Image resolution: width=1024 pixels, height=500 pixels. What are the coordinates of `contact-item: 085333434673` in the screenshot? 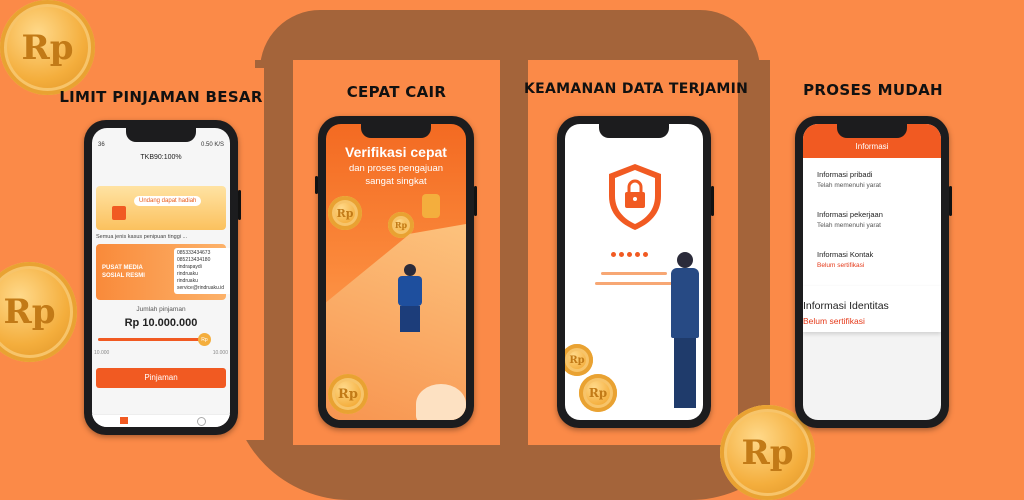 It's located at (194, 253).